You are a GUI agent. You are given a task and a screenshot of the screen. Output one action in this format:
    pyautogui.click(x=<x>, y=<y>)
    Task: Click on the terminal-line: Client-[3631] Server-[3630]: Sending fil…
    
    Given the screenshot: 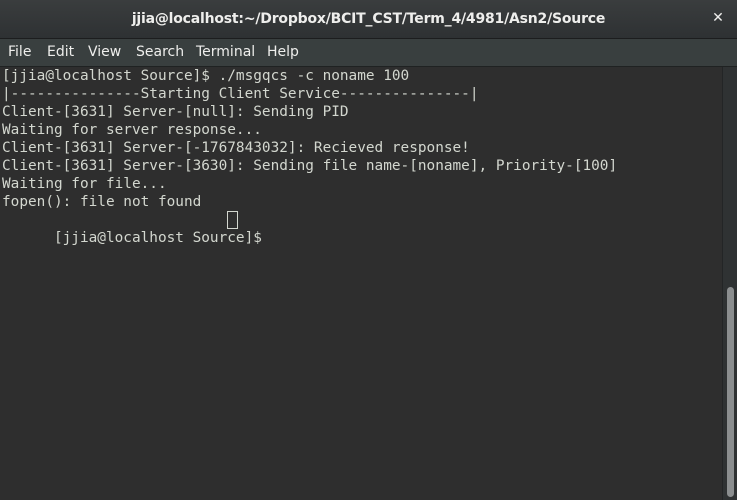 What is the action you would take?
    pyautogui.click(x=310, y=166)
    